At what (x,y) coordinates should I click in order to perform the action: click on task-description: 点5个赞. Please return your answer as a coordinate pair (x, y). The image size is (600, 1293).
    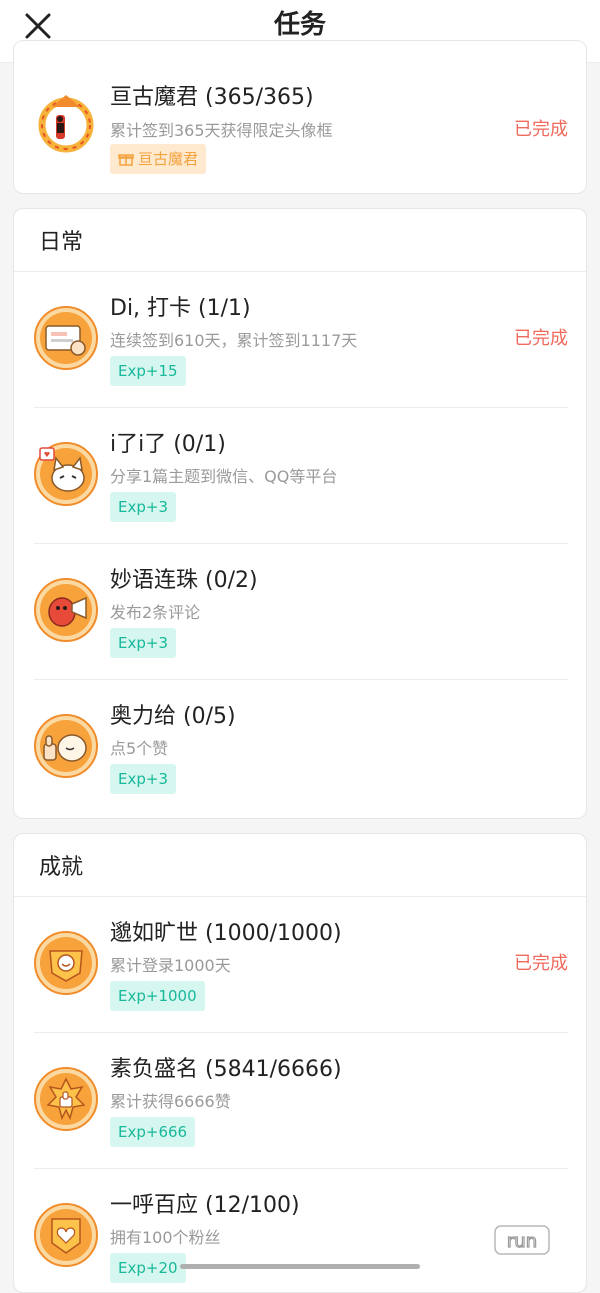
    Looking at the image, I should click on (139, 748).